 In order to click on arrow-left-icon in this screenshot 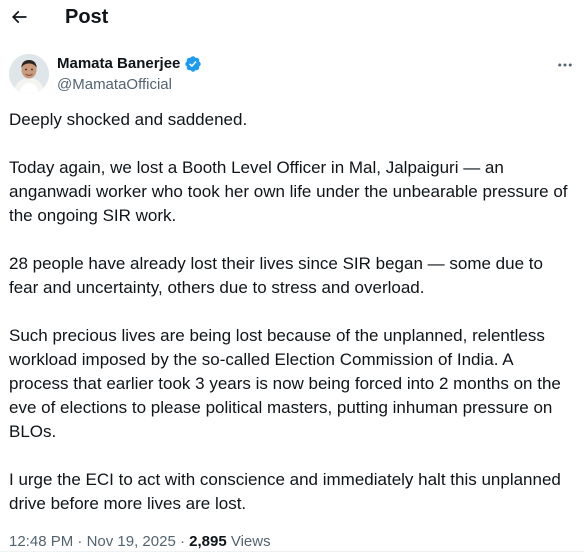, I will do `click(19, 17)`.